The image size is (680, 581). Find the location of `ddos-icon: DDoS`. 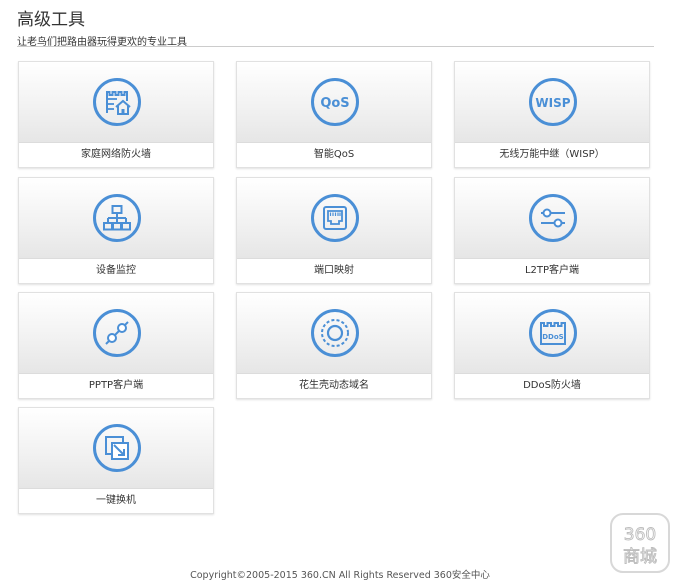

ddos-icon: DDoS is located at coordinates (553, 333).